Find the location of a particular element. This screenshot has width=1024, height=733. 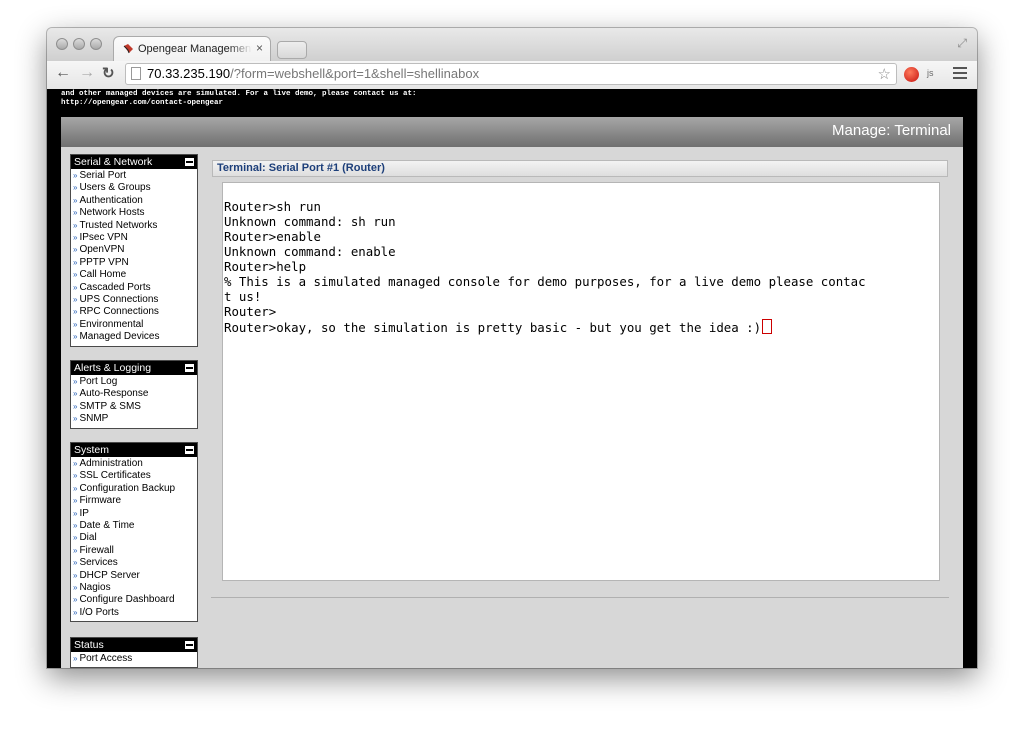

menu-item: » Configuration Backup is located at coordinates (135, 489).